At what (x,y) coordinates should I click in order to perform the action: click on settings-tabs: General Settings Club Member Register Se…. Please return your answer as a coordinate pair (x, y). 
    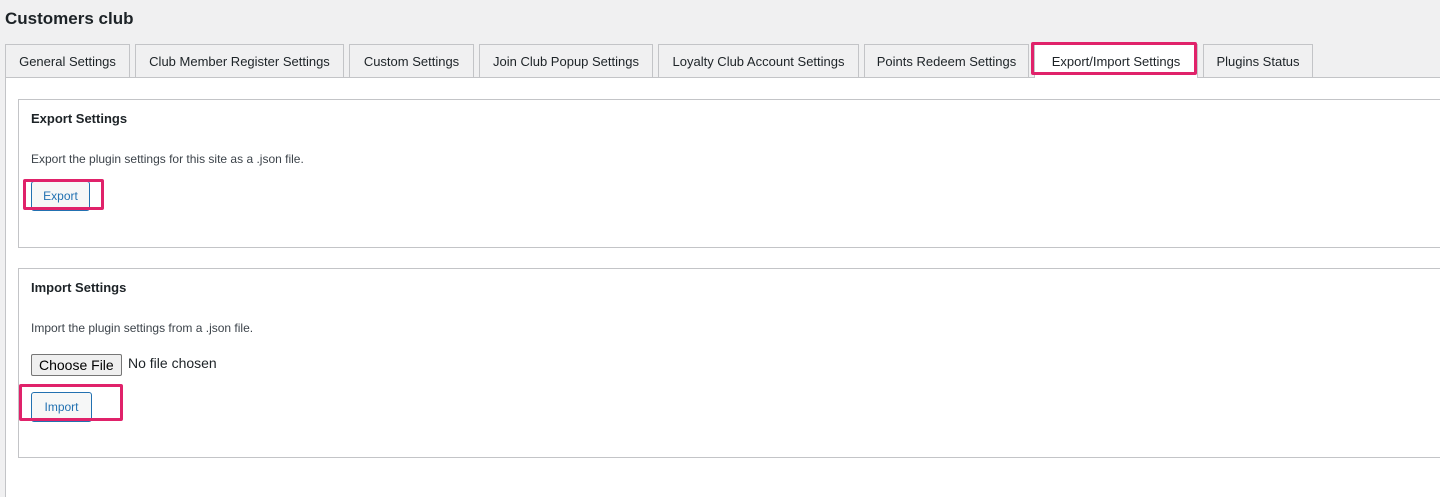
    Looking at the image, I should click on (659, 61).